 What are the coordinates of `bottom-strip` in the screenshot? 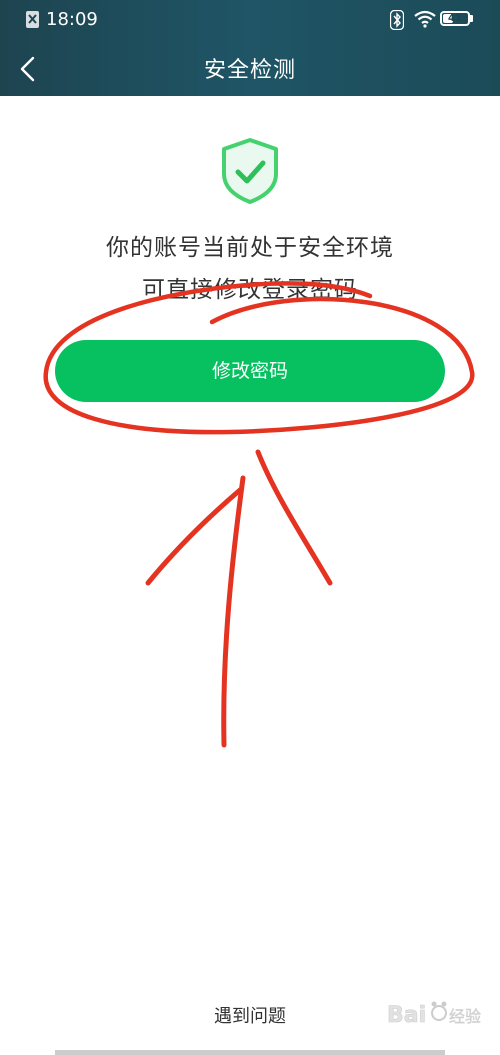 It's located at (250, 1052).